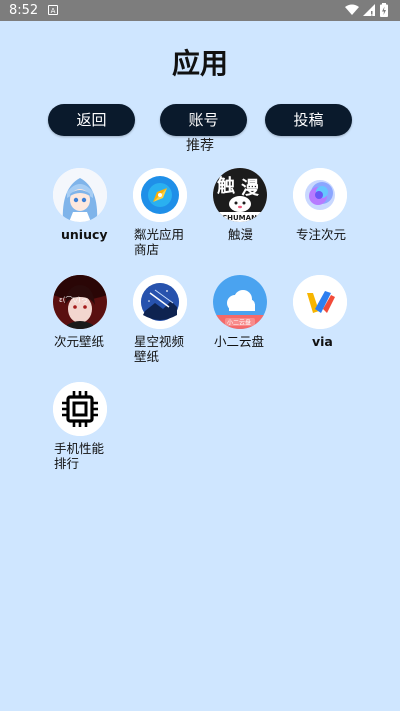  Describe the element at coordinates (226, 186) in the screenshot. I see `svg-text: 触` at that location.